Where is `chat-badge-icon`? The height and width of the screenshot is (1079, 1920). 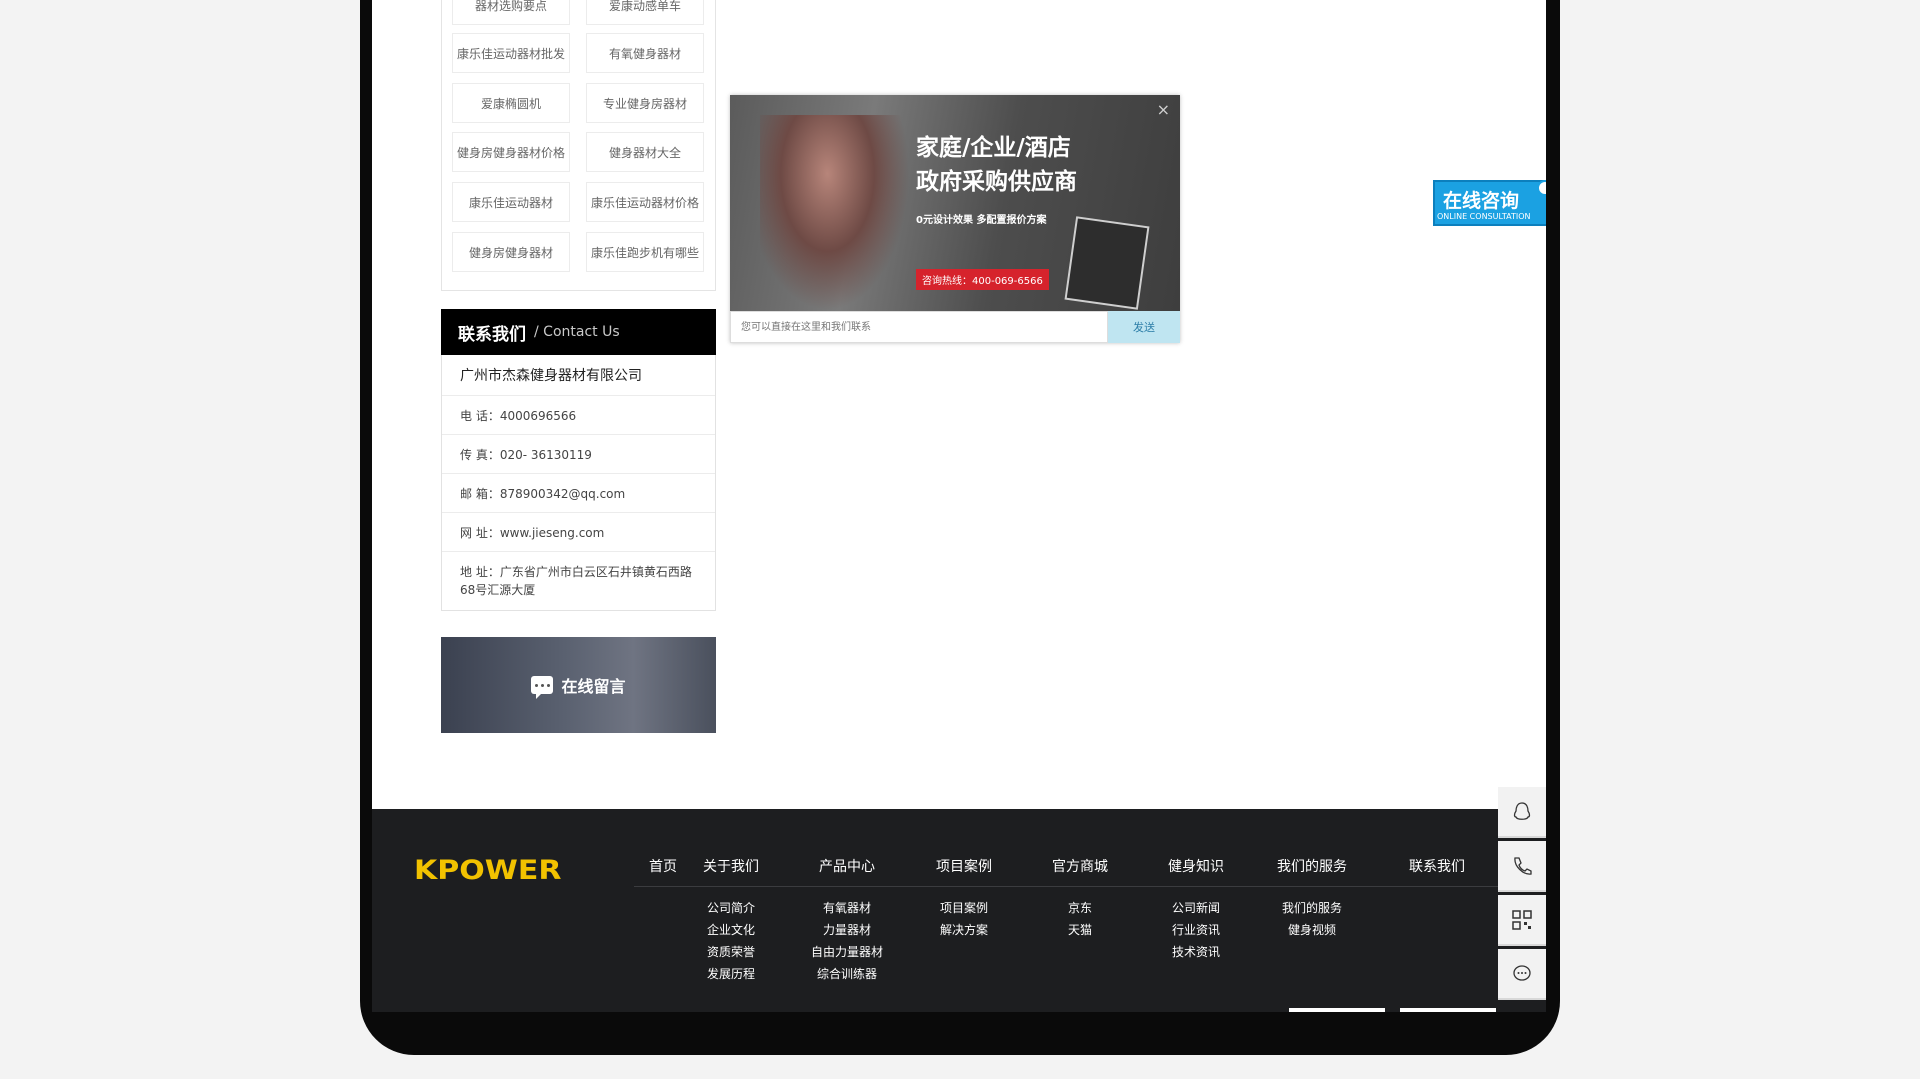 chat-badge-icon is located at coordinates (1541, 188).